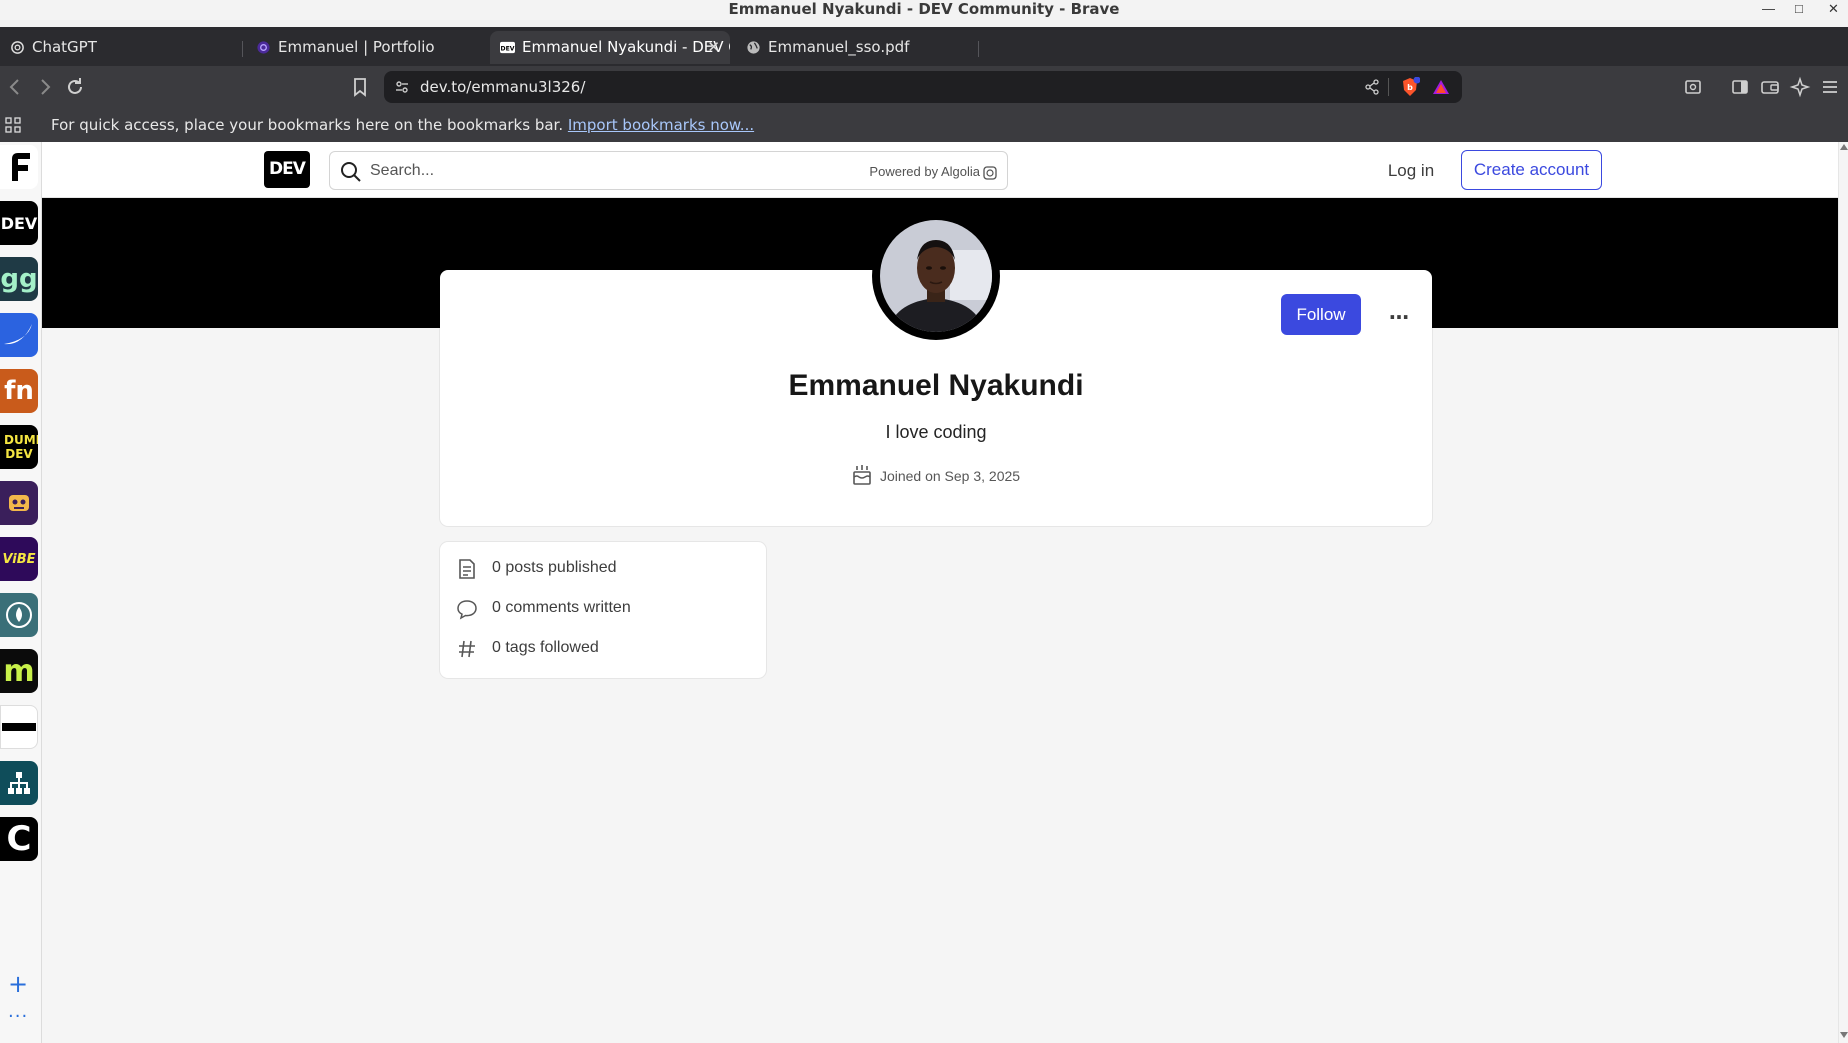 The image size is (1848, 1043). I want to click on tab-dev-profile: DEV Emmanuel Nyakundi - DEV Community ✕, so click(610, 47).